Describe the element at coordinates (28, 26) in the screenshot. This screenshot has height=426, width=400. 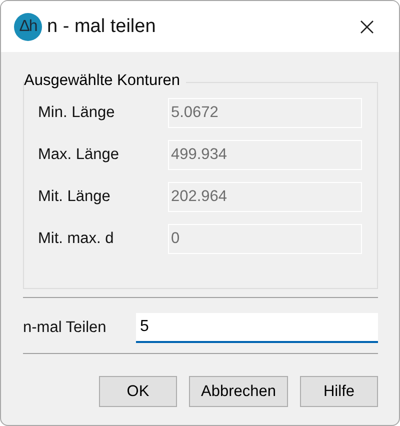
I see `app-logo: Δh` at that location.